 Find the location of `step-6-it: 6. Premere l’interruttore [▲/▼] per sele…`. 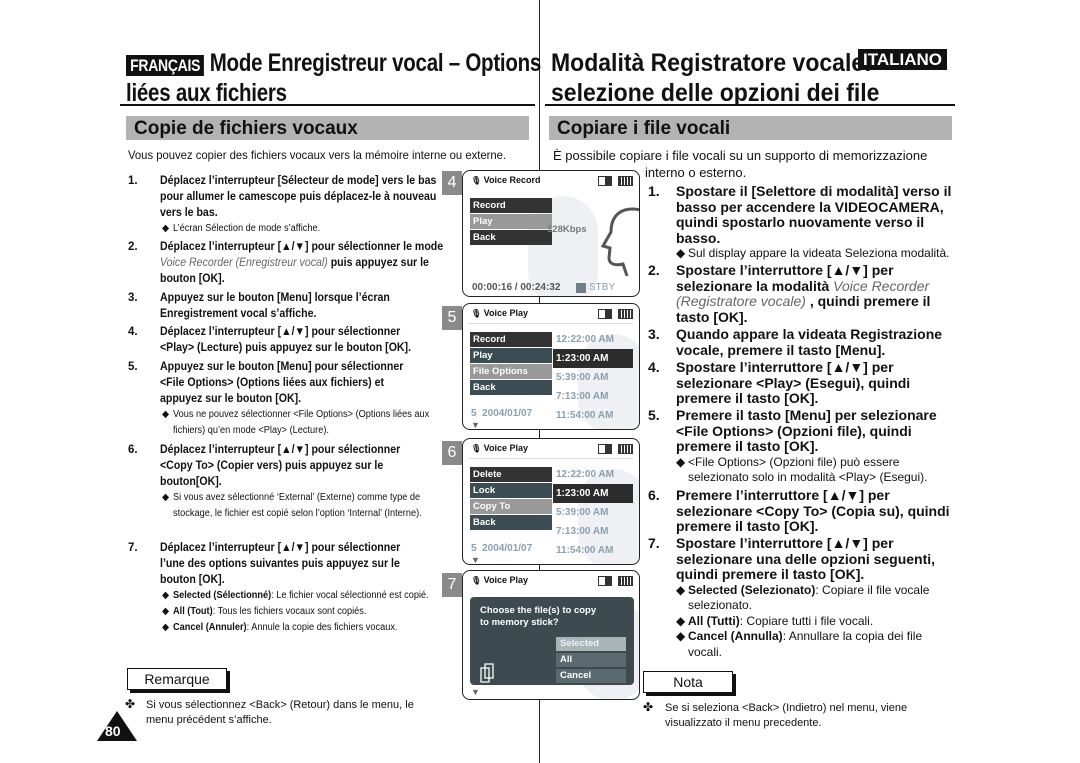

step-6-it: 6. Premere l’interruttore [▲/▼] per sele… is located at coordinates (808, 511).